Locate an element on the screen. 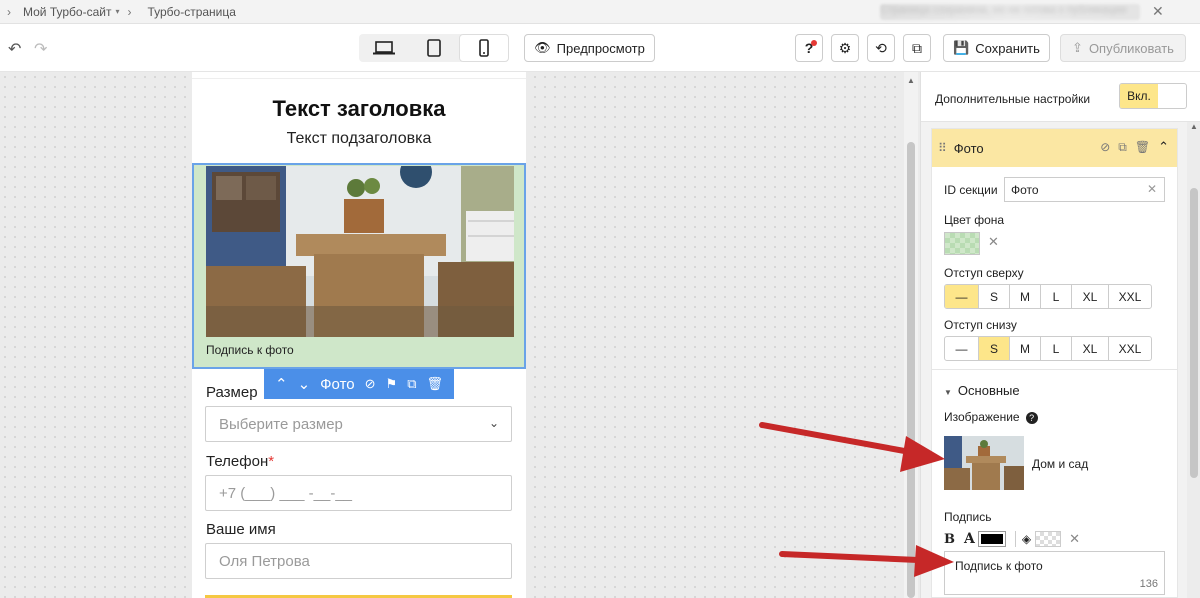  laptop-icon is located at coordinates (384, 48).